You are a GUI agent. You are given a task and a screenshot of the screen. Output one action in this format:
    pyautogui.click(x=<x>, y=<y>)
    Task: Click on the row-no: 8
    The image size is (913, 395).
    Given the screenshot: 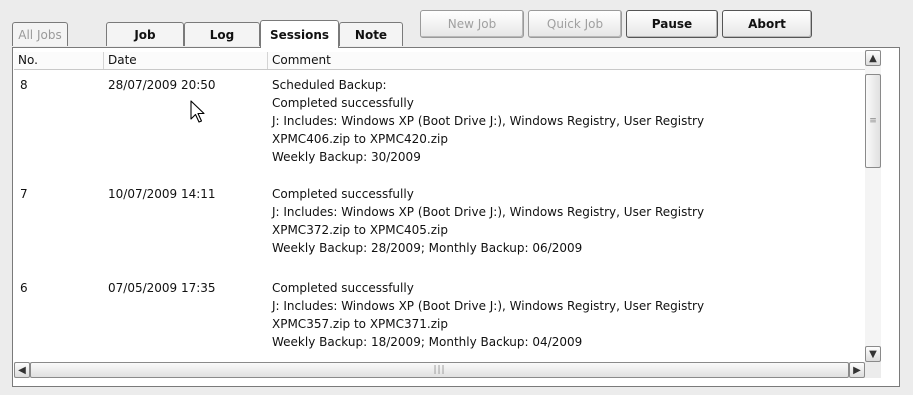 What is the action you would take?
    pyautogui.click(x=24, y=85)
    